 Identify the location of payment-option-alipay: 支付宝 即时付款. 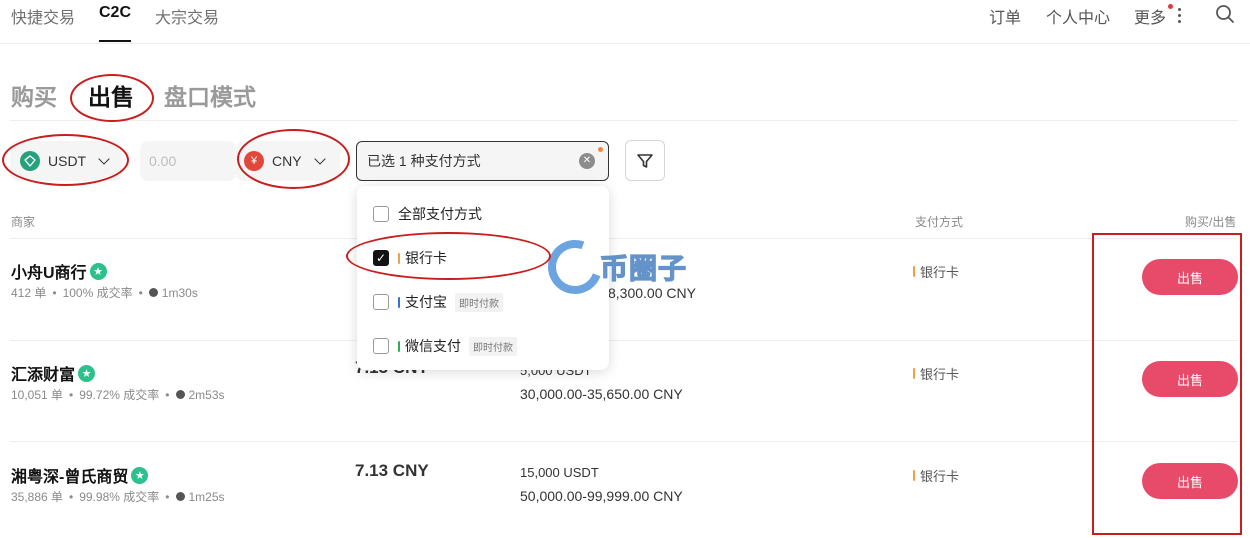
(438, 302).